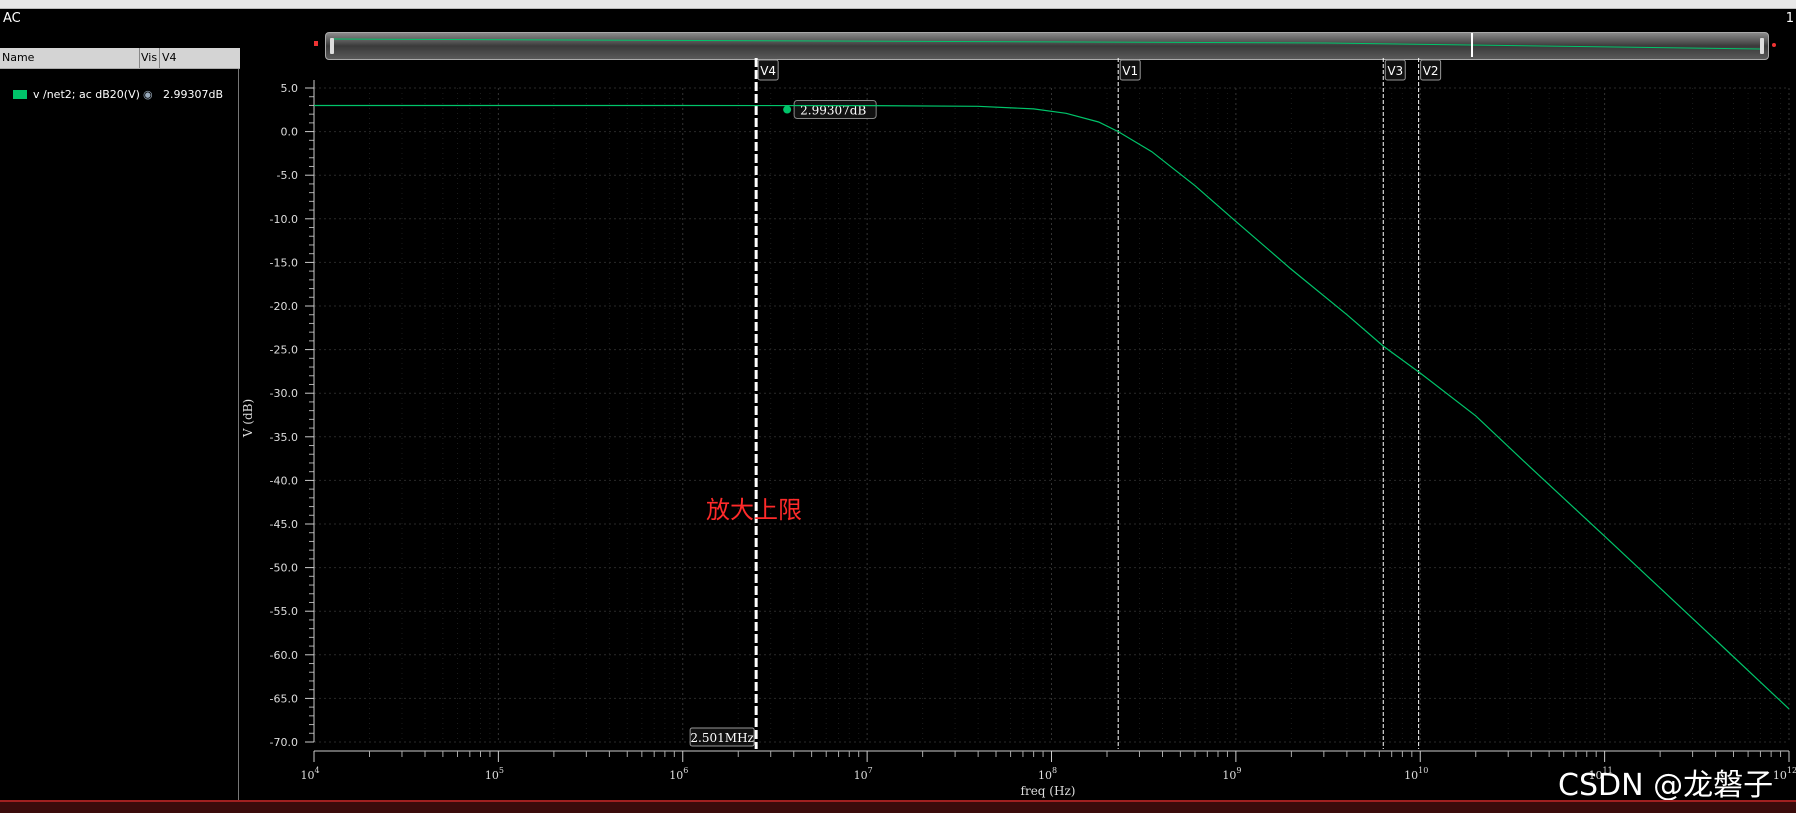 This screenshot has height=813, width=1796. Describe the element at coordinates (248, 418) in the screenshot. I see `y-axis-label: V (dB)` at that location.